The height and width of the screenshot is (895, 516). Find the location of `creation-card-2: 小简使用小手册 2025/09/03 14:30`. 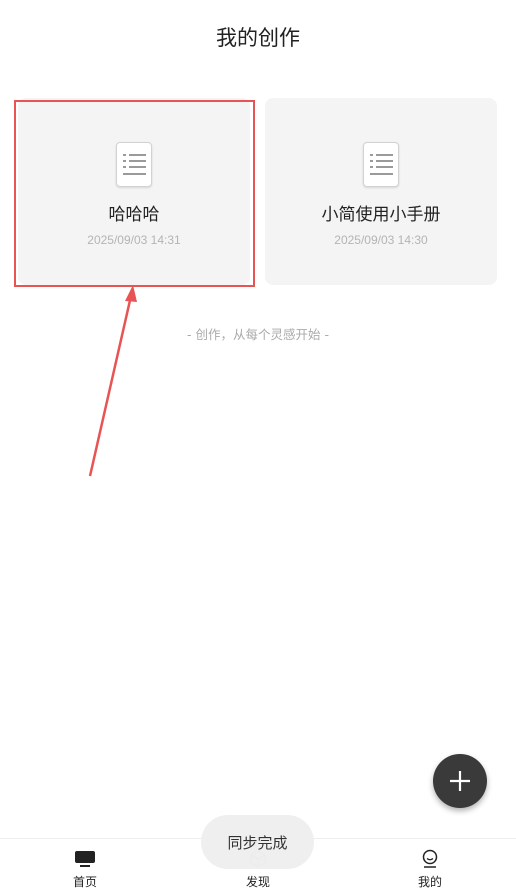

creation-card-2: 小简使用小手册 2025/09/03 14:30 is located at coordinates (381, 191).